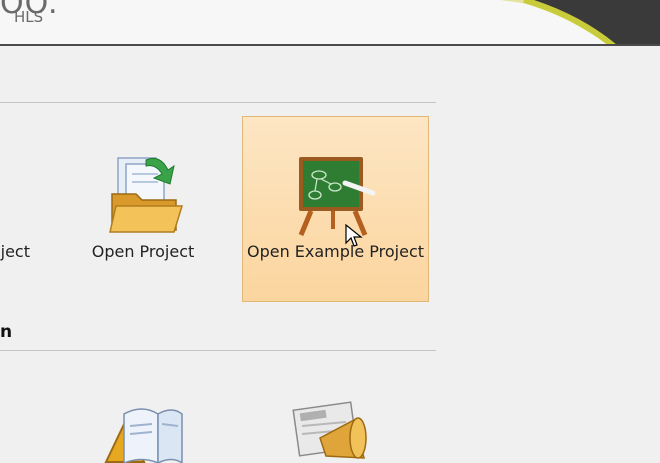 The height and width of the screenshot is (463, 660). What do you see at coordinates (330, 23) in the screenshot?
I see `header-bar: OO. HLS` at bounding box center [330, 23].